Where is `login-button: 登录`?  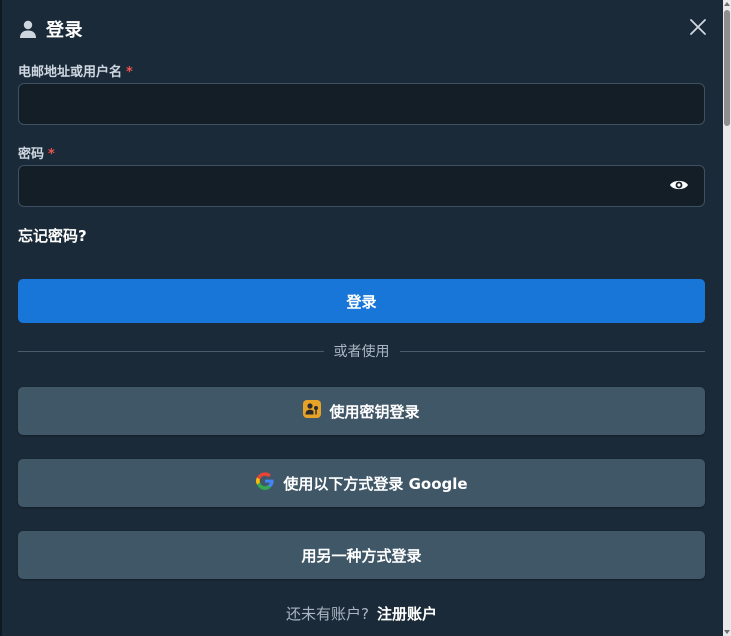 login-button: 登录 is located at coordinates (361, 301).